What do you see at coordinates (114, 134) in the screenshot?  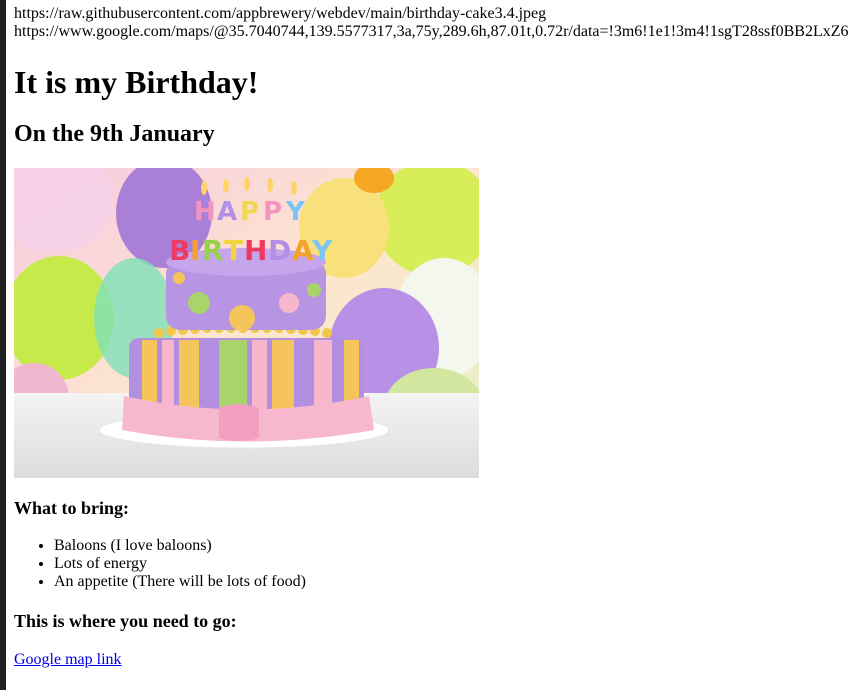 I see `page-subtitle: On the 9th January` at bounding box center [114, 134].